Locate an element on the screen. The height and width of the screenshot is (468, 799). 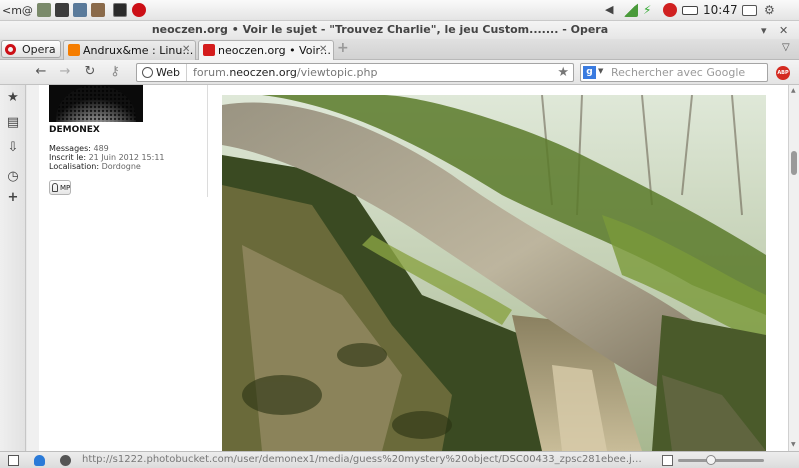
zoom-fit-icon is located at coordinates (667, 460).